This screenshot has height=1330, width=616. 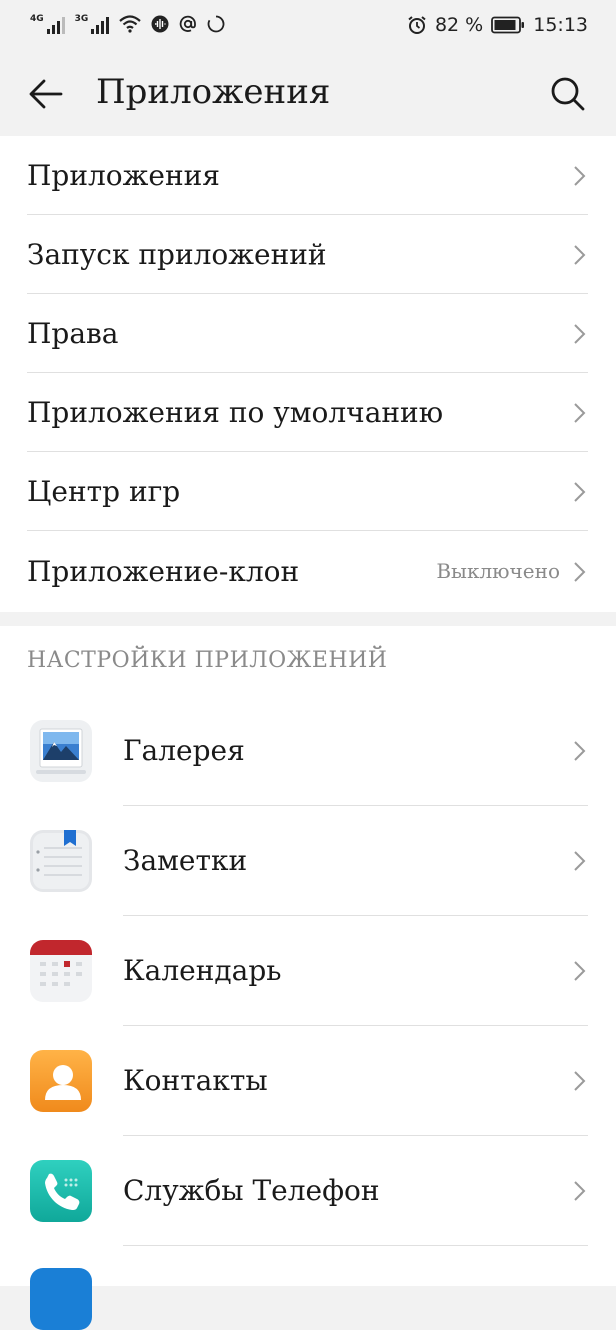 I want to click on menu-item-label: Приложения по умолчанию, so click(x=235, y=412).